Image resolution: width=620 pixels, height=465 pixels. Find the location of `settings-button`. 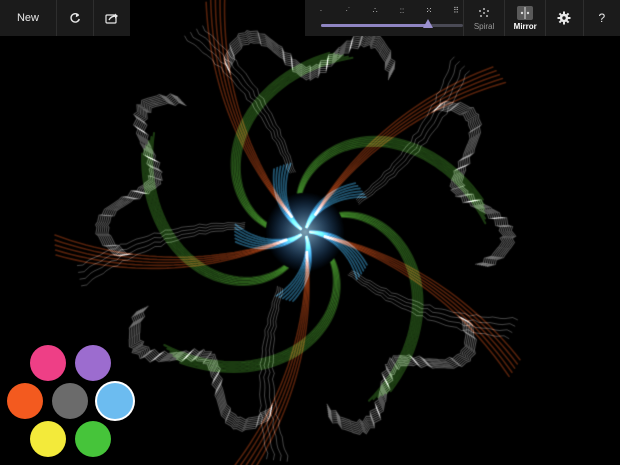

settings-button is located at coordinates (564, 18).